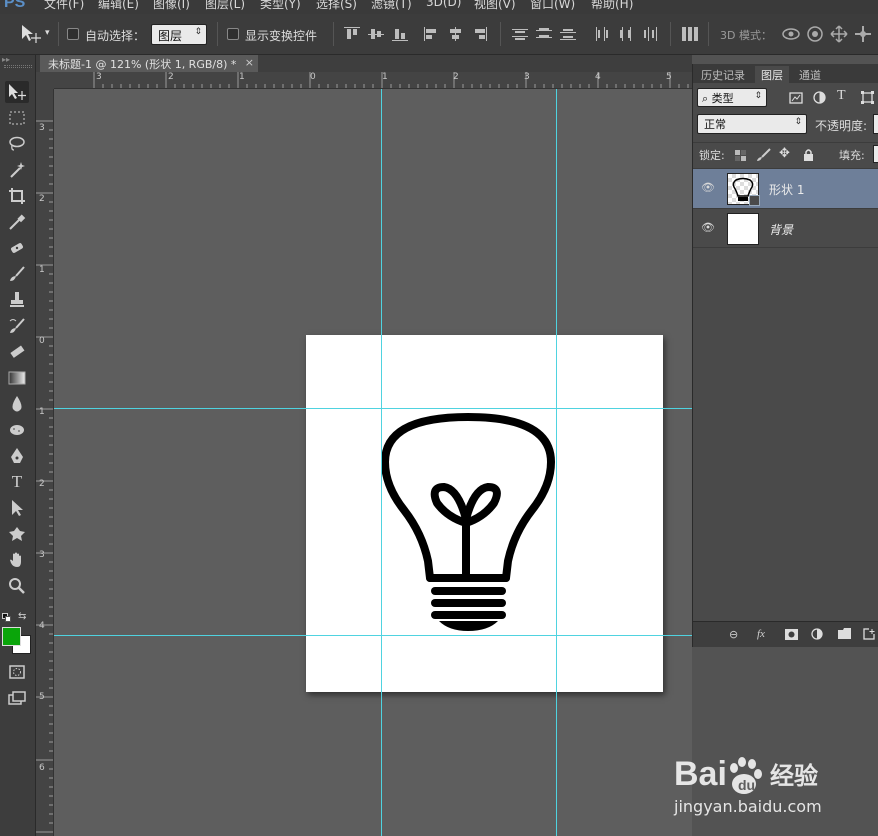 This screenshot has width=878, height=836. Describe the element at coordinates (781, 229) in the screenshot. I see `layer-name: 背景` at that location.